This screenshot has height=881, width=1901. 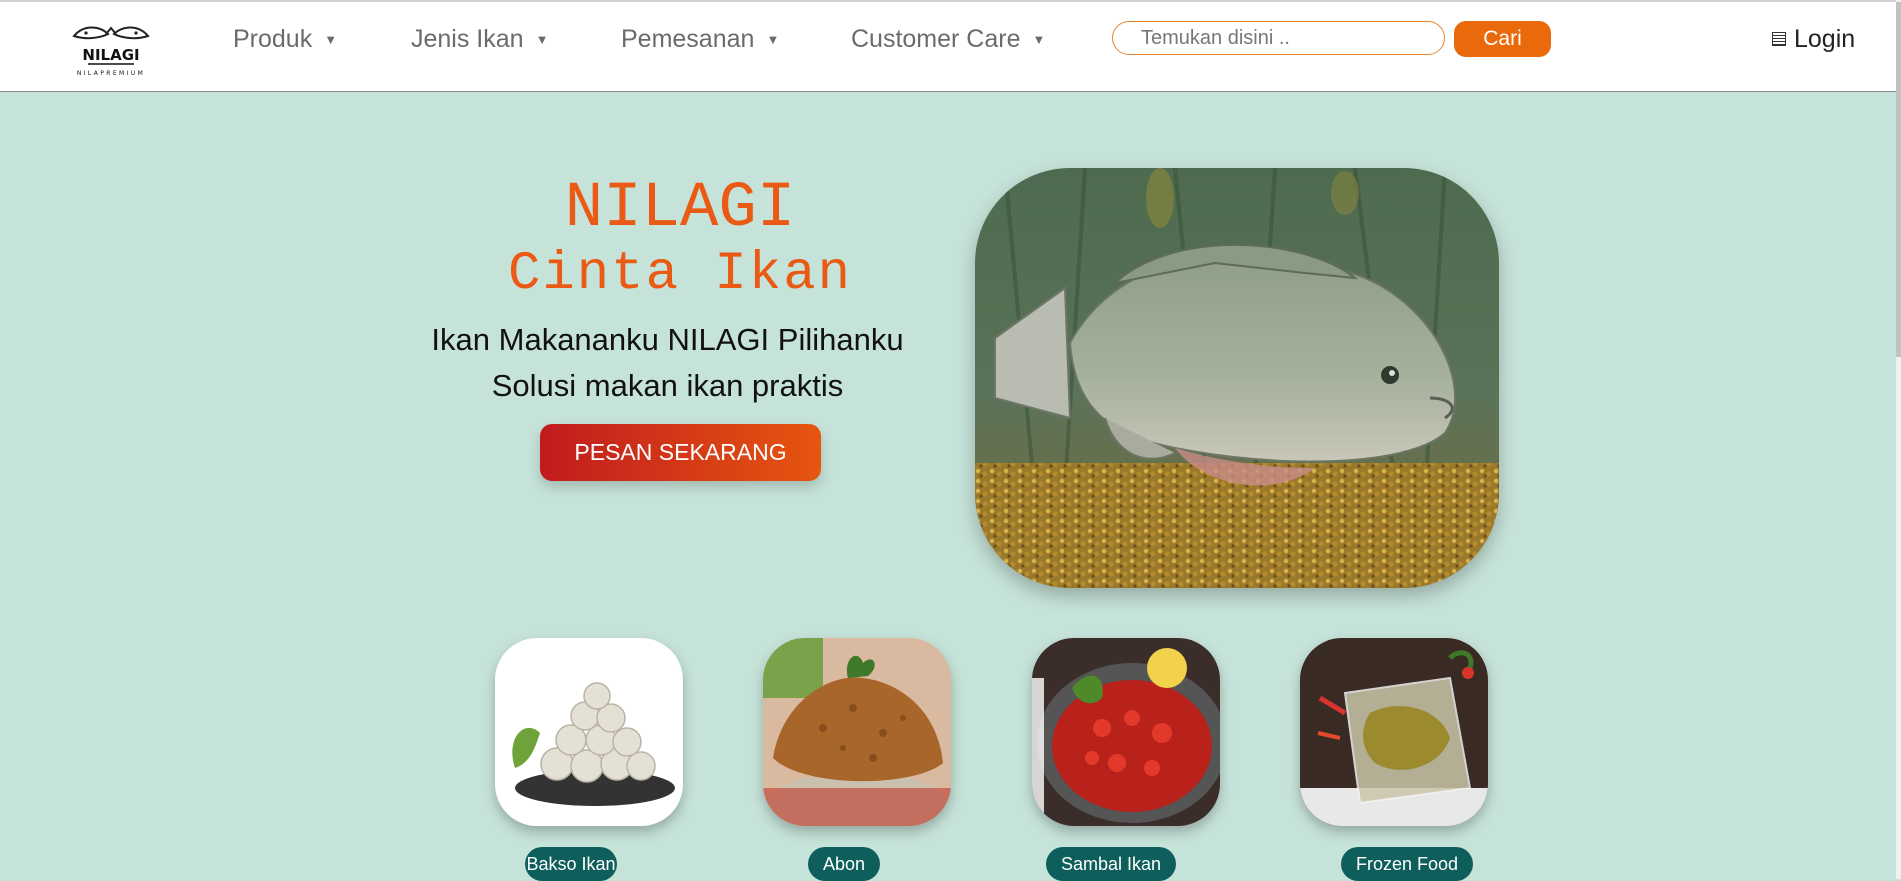 What do you see at coordinates (667, 385) in the screenshot?
I see `hero-description: Solusi makan ikan praktis` at bounding box center [667, 385].